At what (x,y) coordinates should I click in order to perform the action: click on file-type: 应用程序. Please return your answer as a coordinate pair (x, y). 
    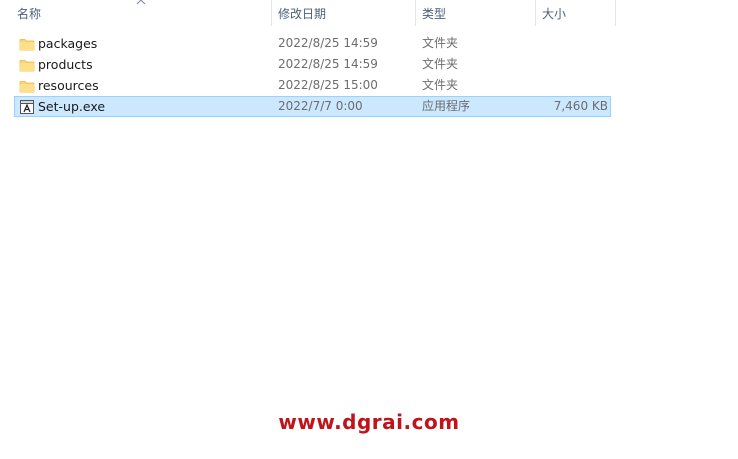
    Looking at the image, I should click on (446, 106).